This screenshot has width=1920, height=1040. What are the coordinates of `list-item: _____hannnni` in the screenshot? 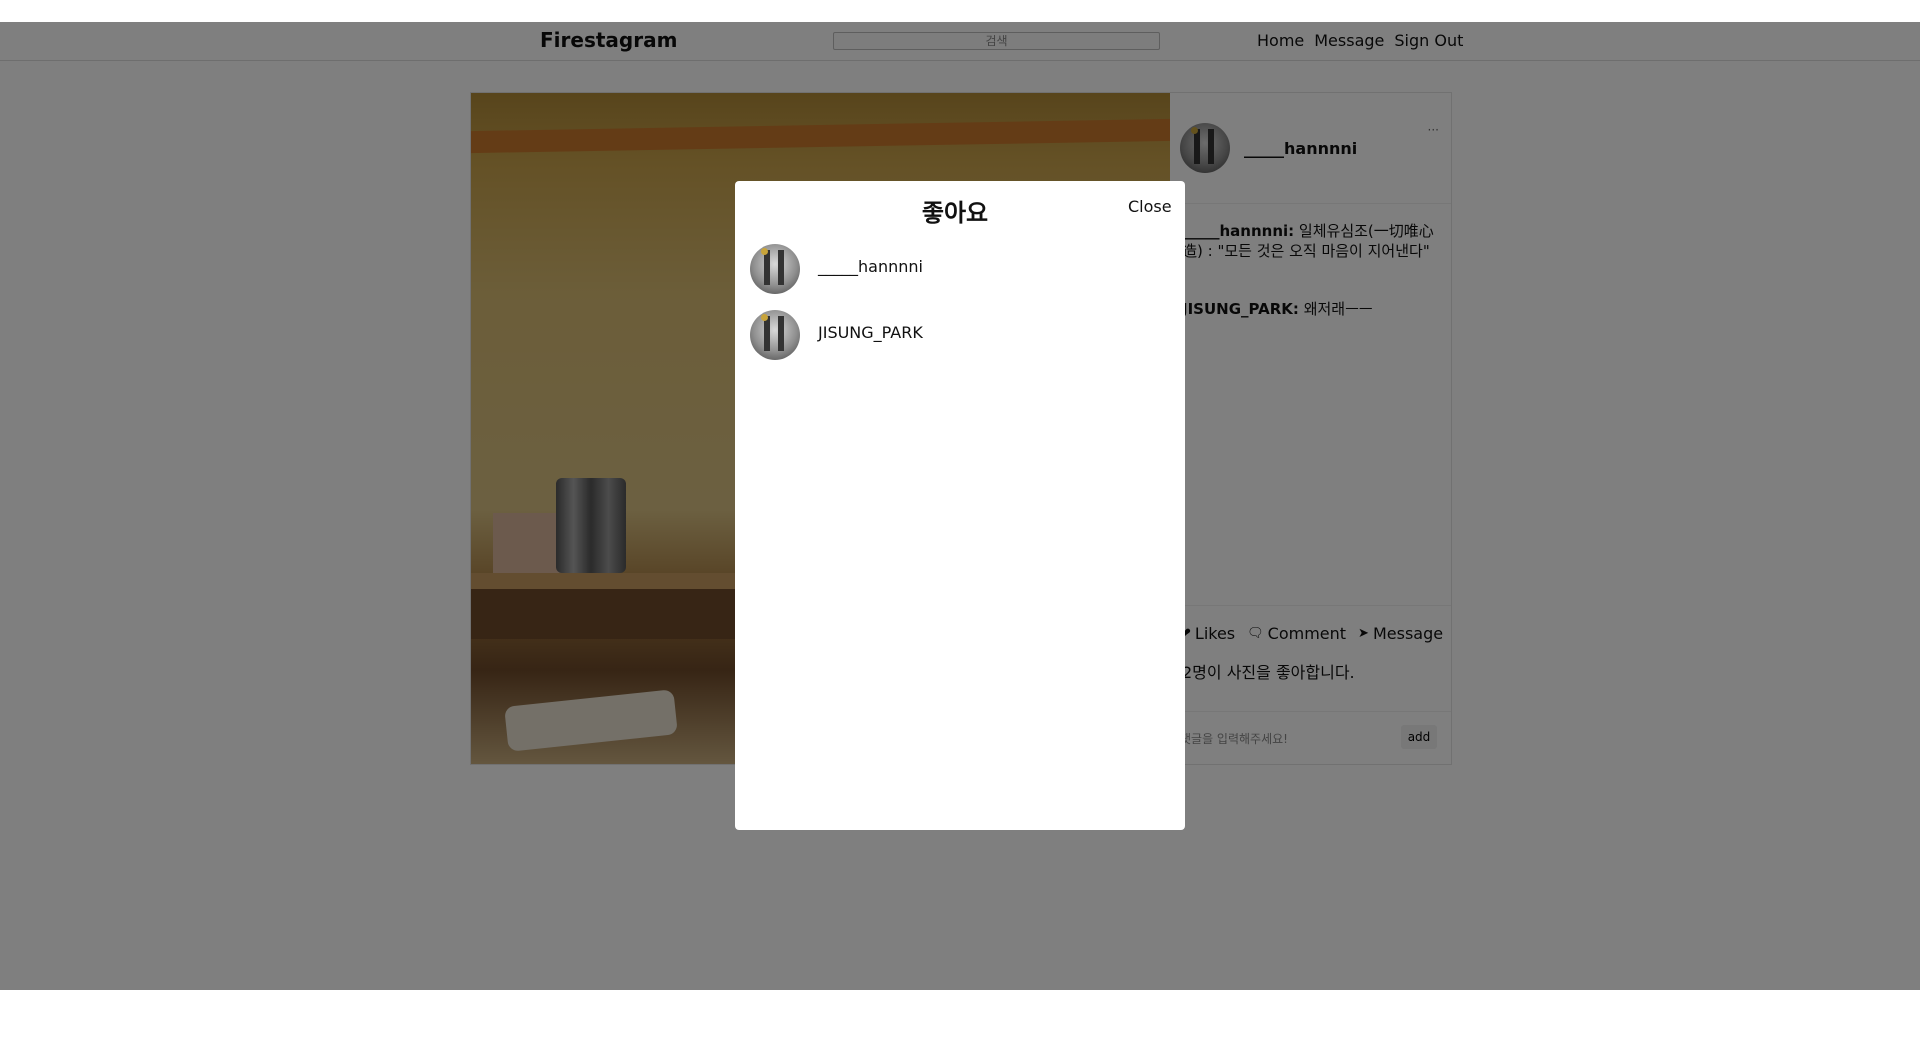 It's located at (960, 269).